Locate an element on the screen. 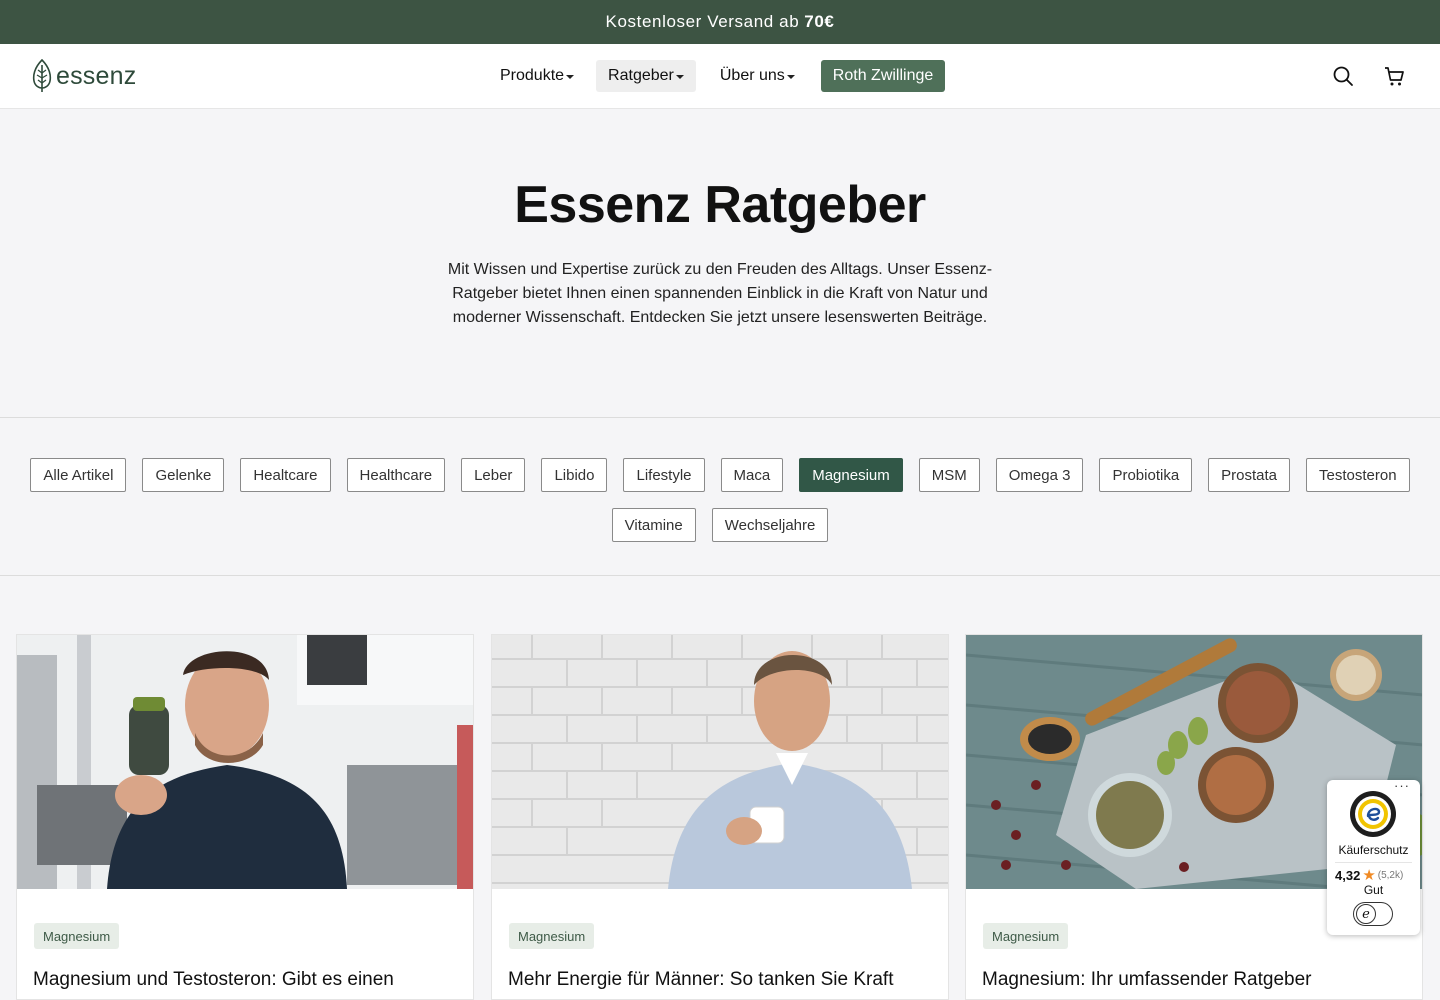 Image resolution: width=1440 pixels, height=1000 pixels. trust-rating: 4,32 is located at coordinates (1348, 875).